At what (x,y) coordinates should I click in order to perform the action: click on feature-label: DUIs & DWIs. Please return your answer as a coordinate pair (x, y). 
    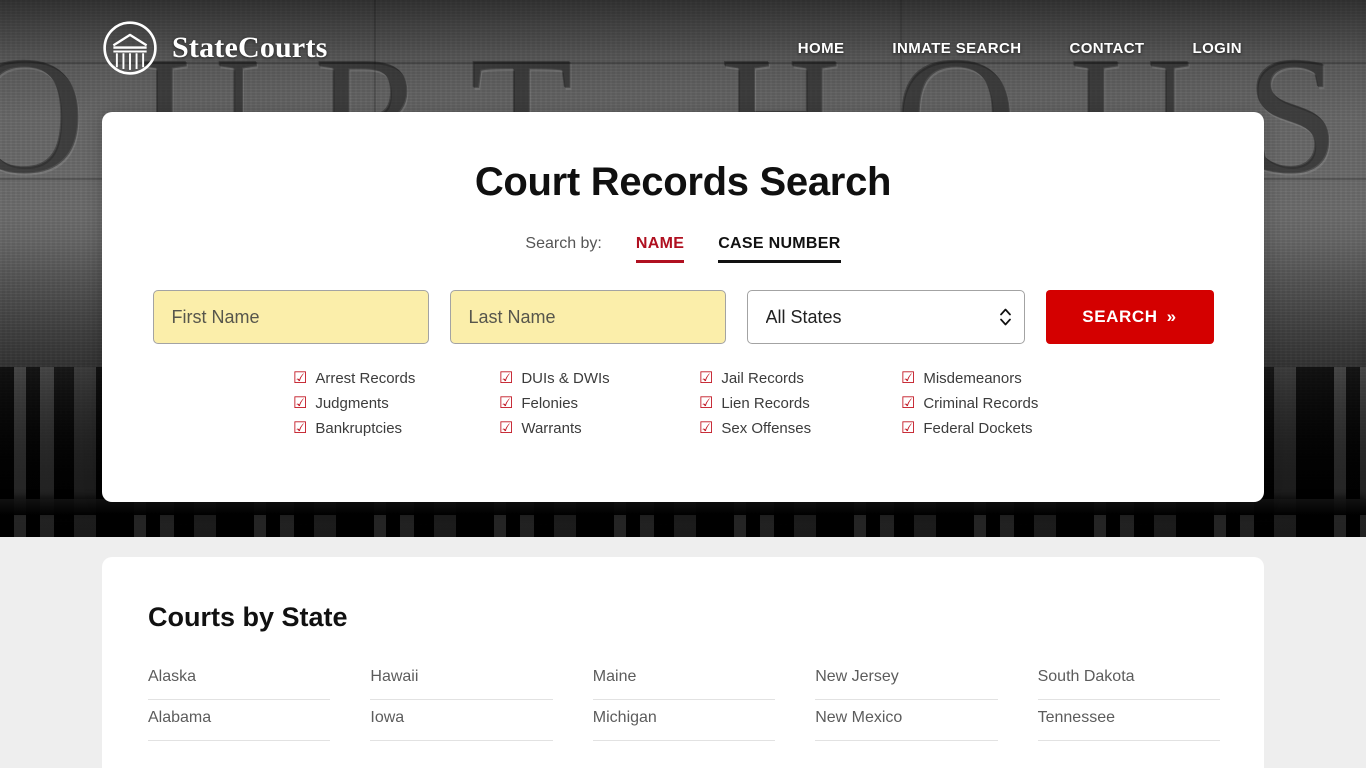
    Looking at the image, I should click on (565, 378).